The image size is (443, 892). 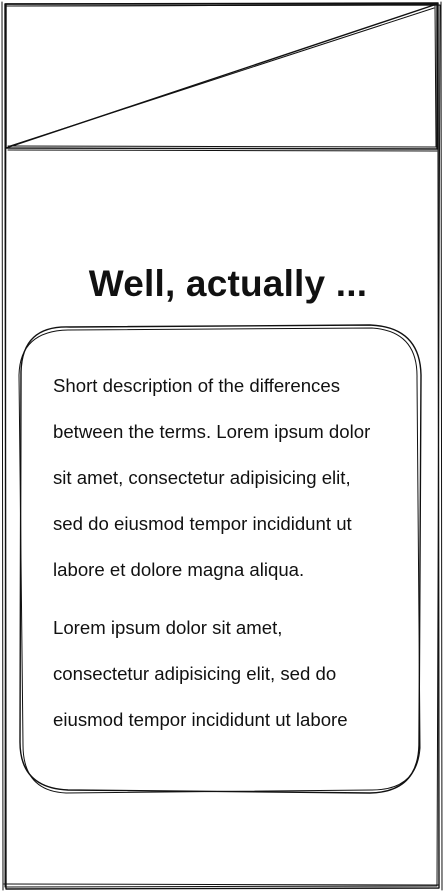 What do you see at coordinates (202, 477) in the screenshot?
I see `paragraph-line: sit amet, consectetur adipisicing elit,` at bounding box center [202, 477].